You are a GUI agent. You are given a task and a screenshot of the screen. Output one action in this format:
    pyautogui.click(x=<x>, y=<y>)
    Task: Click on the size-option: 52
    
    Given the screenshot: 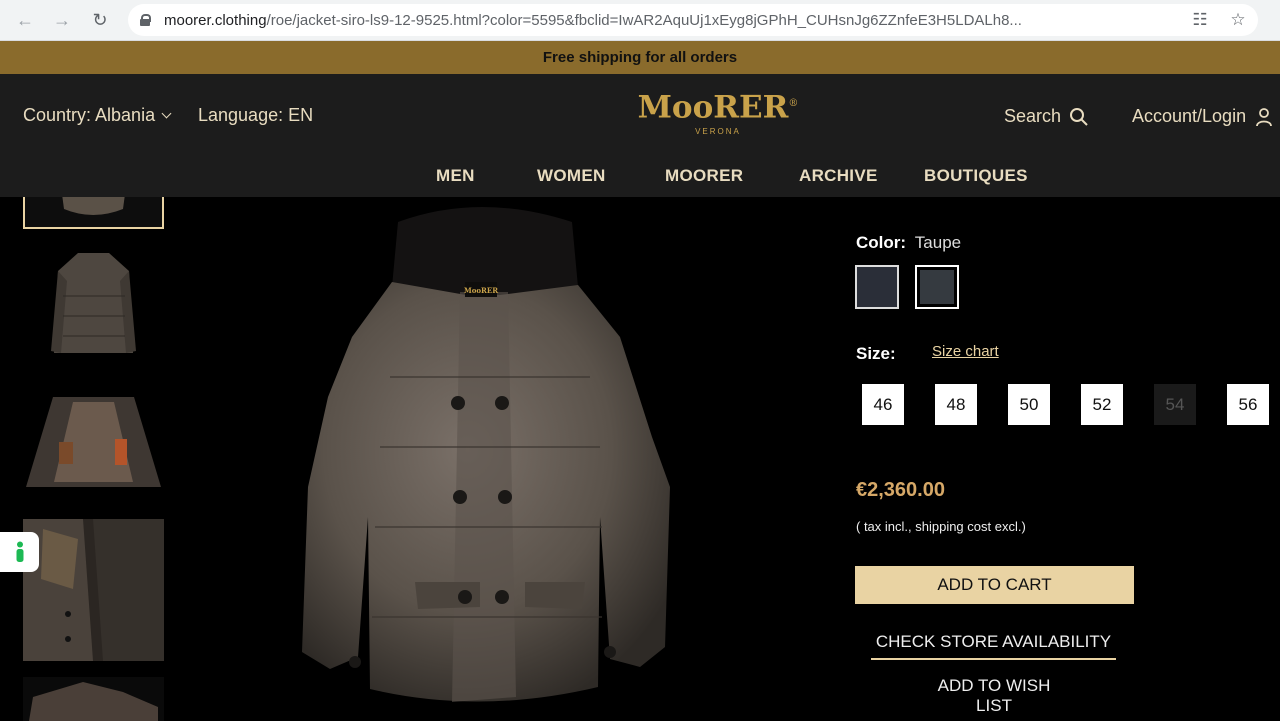 What is the action you would take?
    pyautogui.click(x=1102, y=404)
    